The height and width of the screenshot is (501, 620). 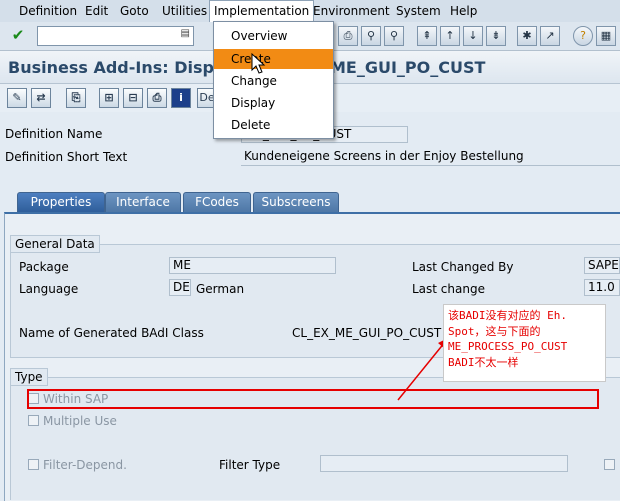 What do you see at coordinates (473, 36) in the screenshot?
I see `next-page-icon: ↓` at bounding box center [473, 36].